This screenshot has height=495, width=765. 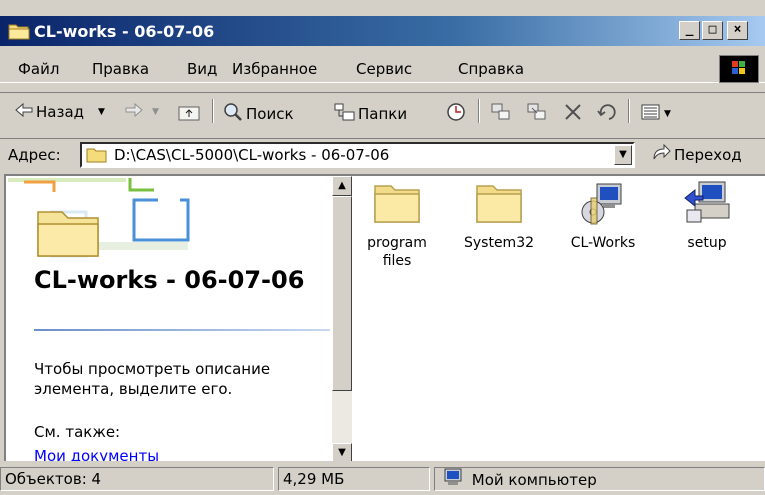 What do you see at coordinates (342, 186) in the screenshot?
I see `scroll-up-button: ▲` at bounding box center [342, 186].